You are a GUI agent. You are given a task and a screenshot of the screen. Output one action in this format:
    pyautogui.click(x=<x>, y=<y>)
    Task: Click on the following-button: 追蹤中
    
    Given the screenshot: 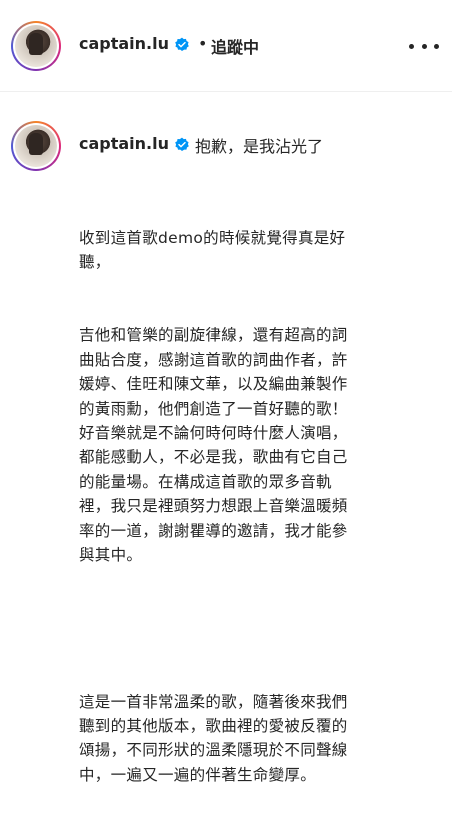 What is the action you would take?
    pyautogui.click(x=235, y=46)
    